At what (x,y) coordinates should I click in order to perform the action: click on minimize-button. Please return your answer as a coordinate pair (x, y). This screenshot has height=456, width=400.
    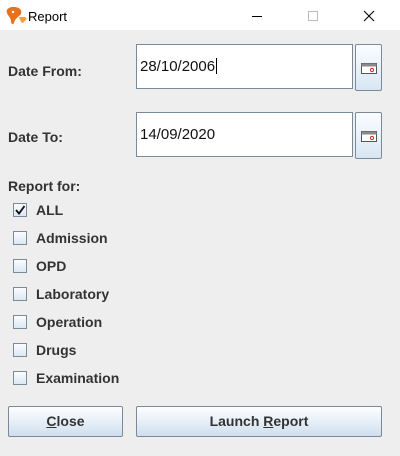
    Looking at the image, I should click on (257, 15).